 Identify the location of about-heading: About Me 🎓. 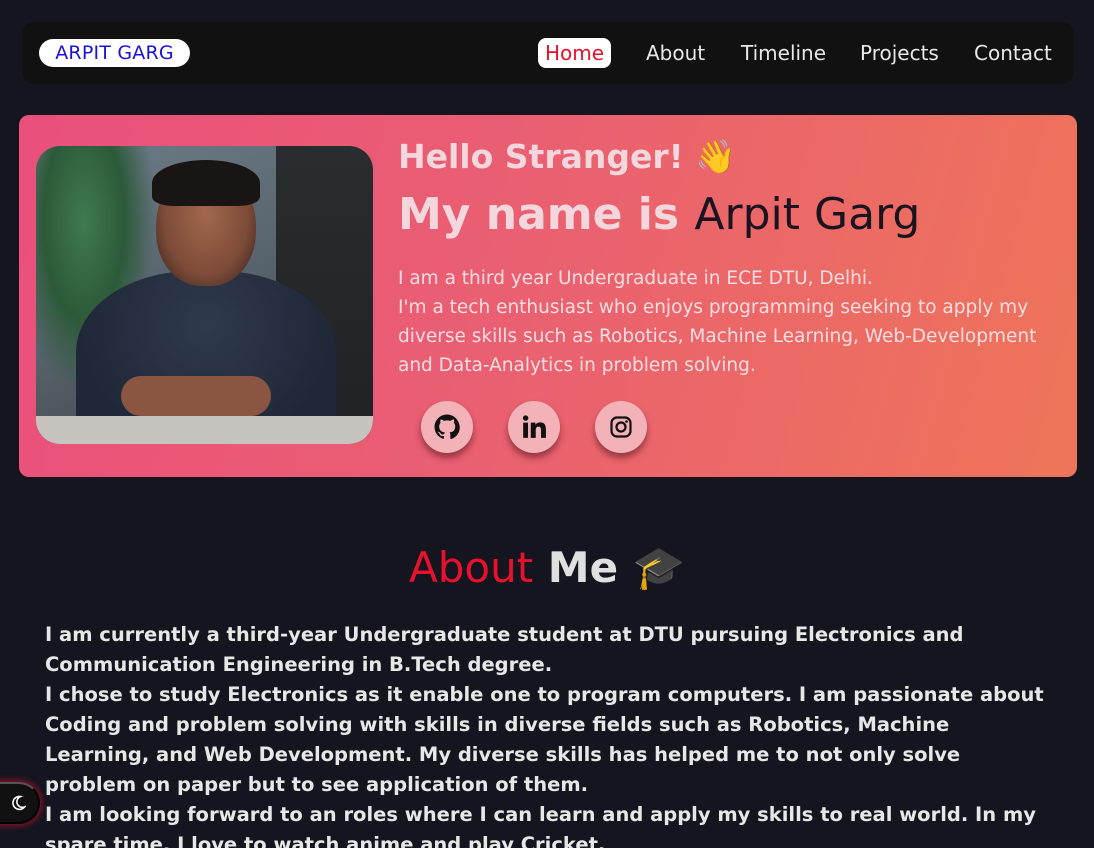
(547, 568).